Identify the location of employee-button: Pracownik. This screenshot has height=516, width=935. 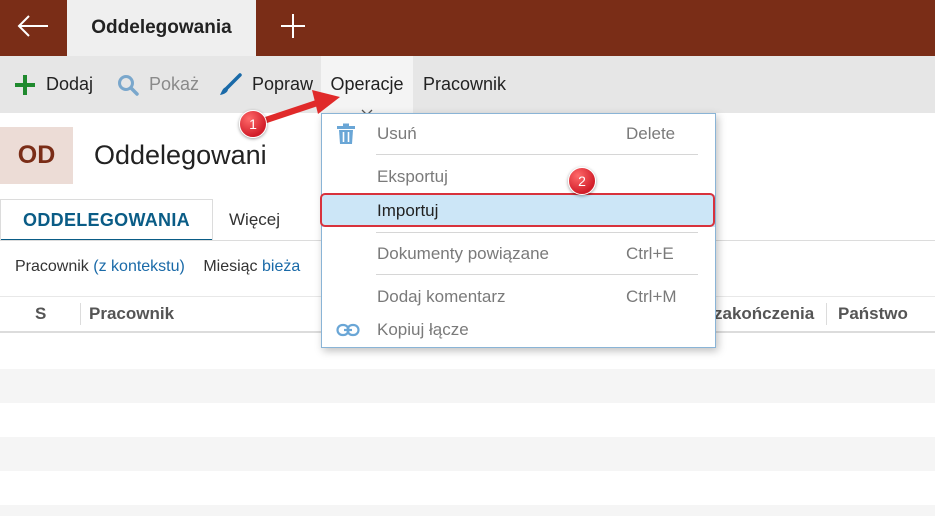
(464, 84).